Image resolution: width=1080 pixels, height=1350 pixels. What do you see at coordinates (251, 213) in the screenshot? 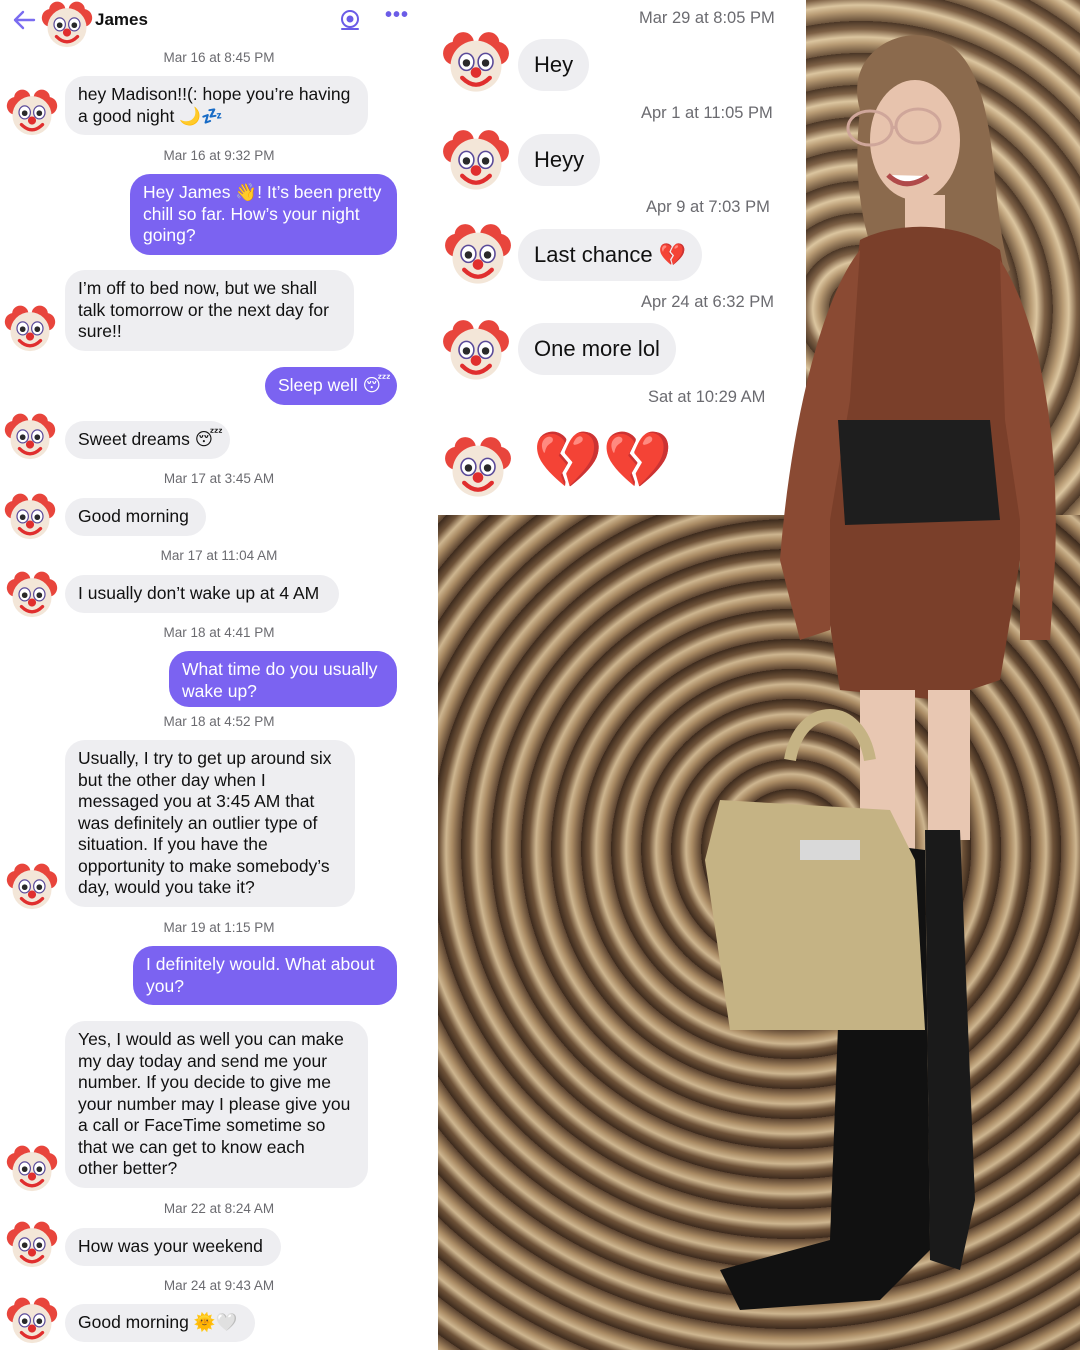
I see `message-line: chill so far. How’s your night` at bounding box center [251, 213].